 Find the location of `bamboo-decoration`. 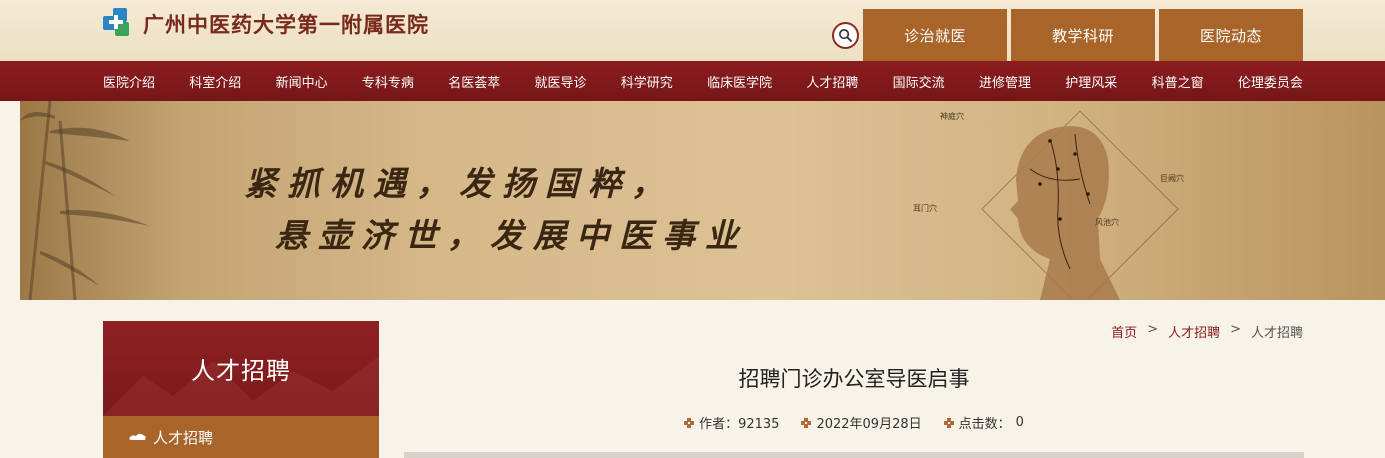

bamboo-decoration is located at coordinates (85, 200).